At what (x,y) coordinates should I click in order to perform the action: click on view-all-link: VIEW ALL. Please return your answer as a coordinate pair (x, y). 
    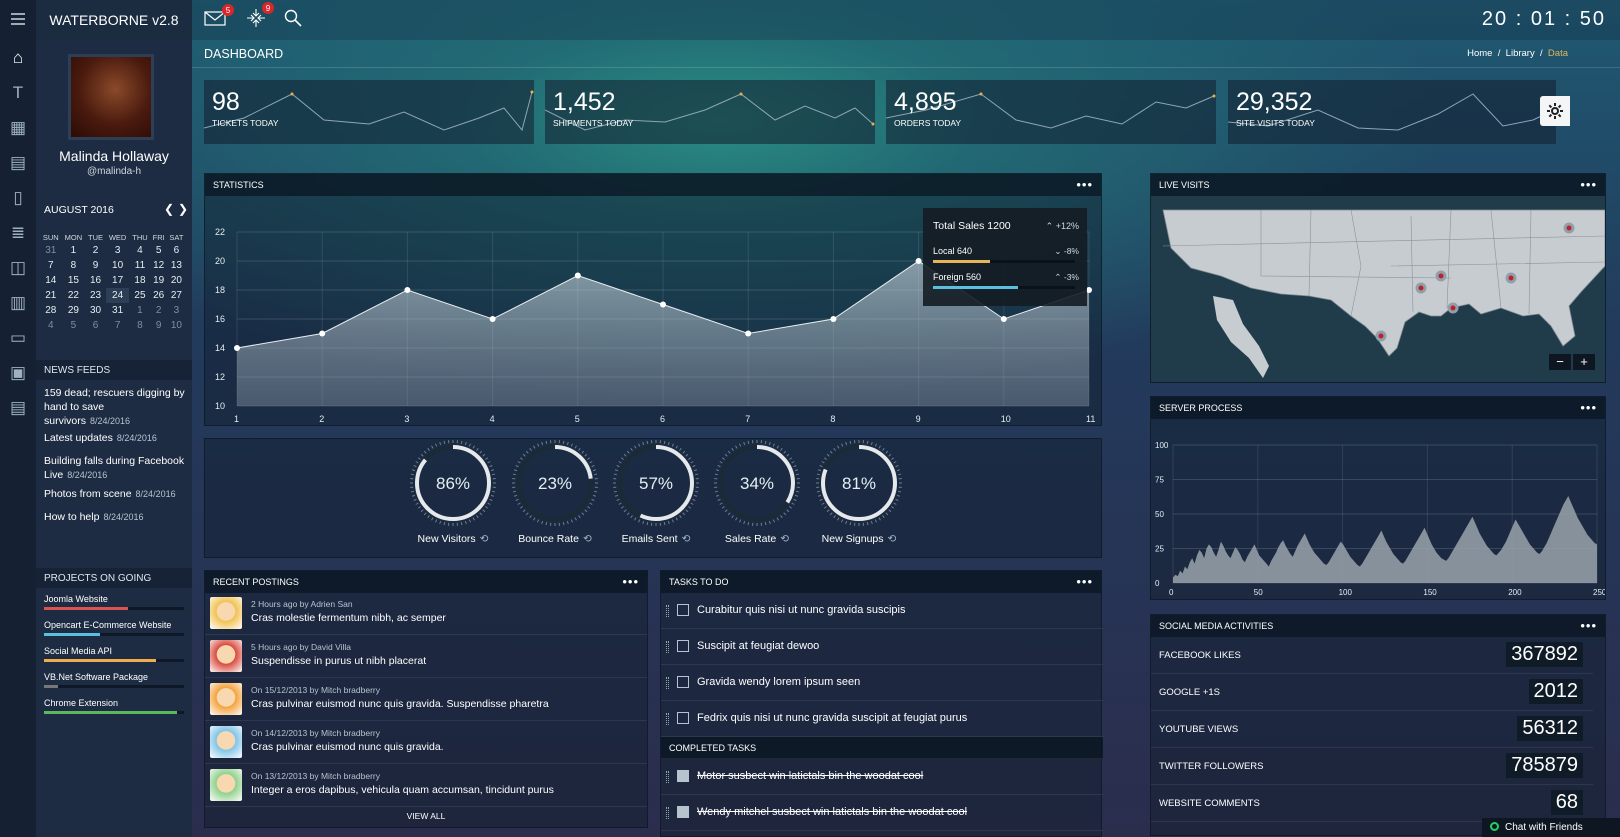
    Looking at the image, I should click on (426, 816).